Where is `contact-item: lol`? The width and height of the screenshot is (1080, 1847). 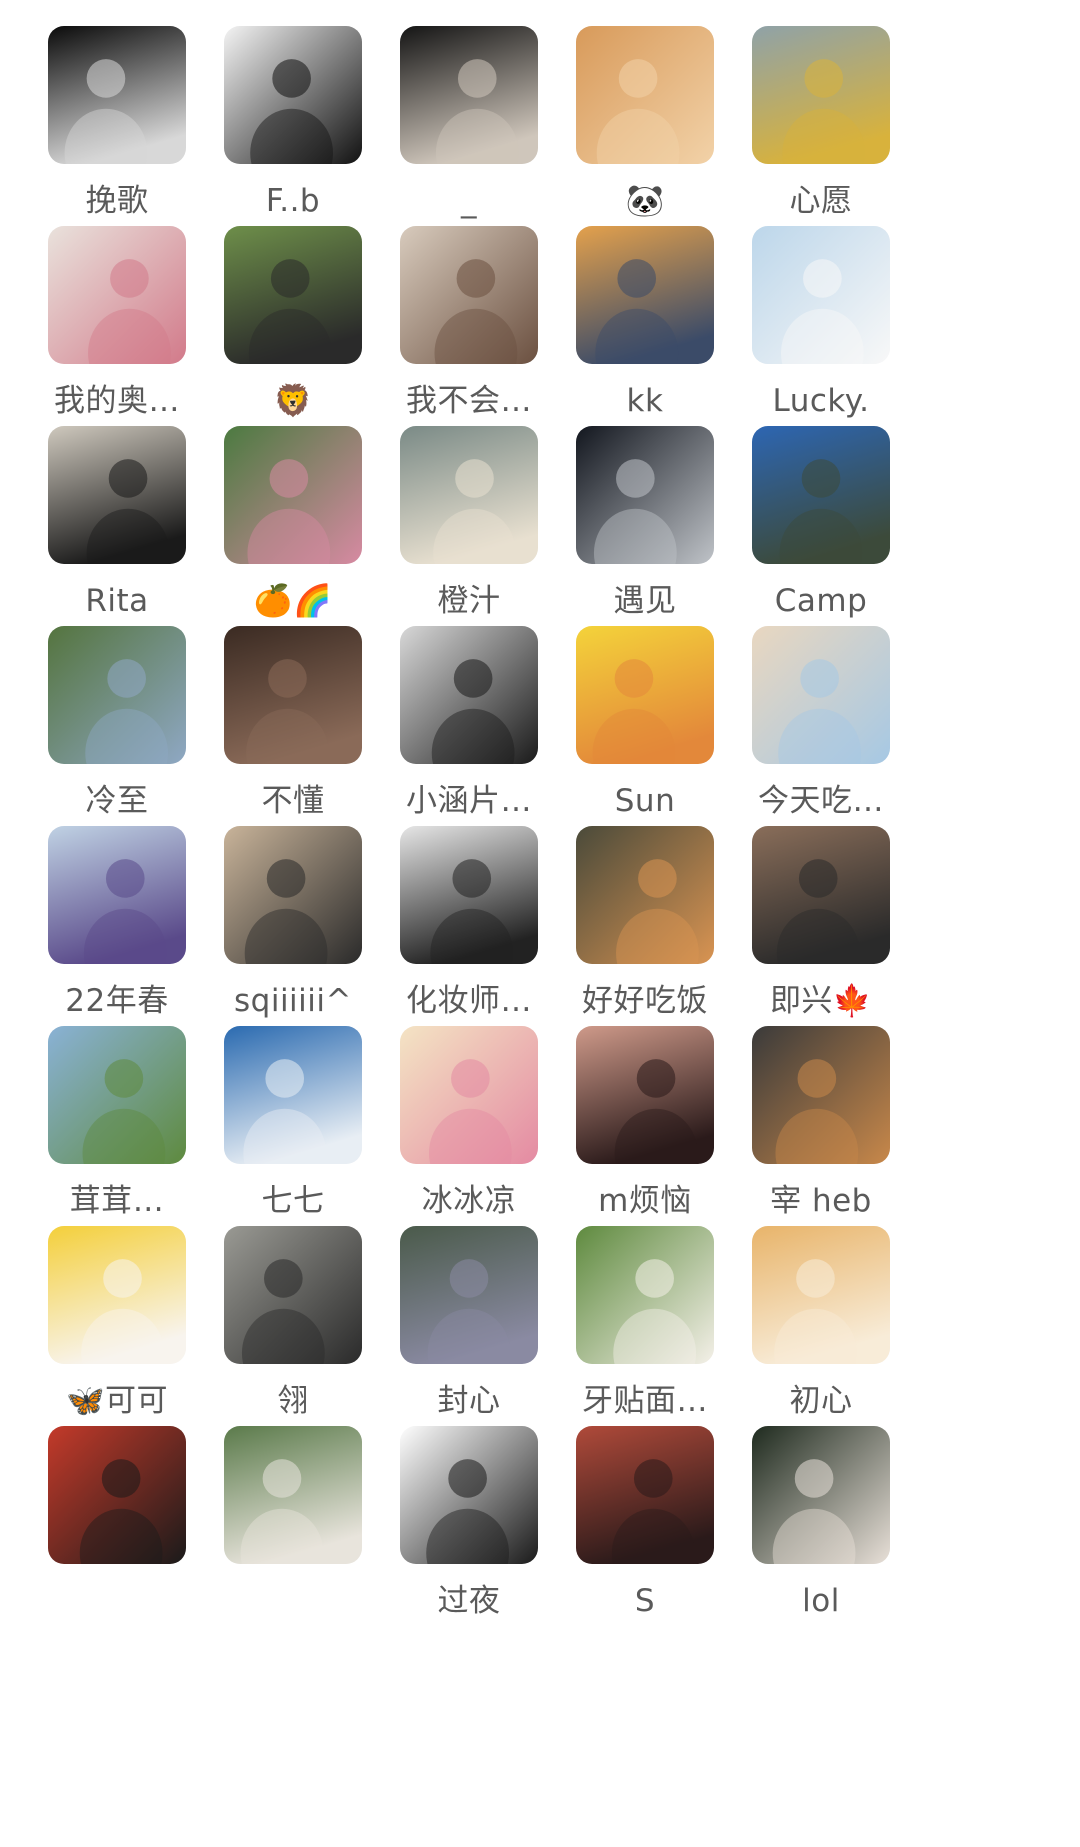 contact-item: lol is located at coordinates (829, 1536).